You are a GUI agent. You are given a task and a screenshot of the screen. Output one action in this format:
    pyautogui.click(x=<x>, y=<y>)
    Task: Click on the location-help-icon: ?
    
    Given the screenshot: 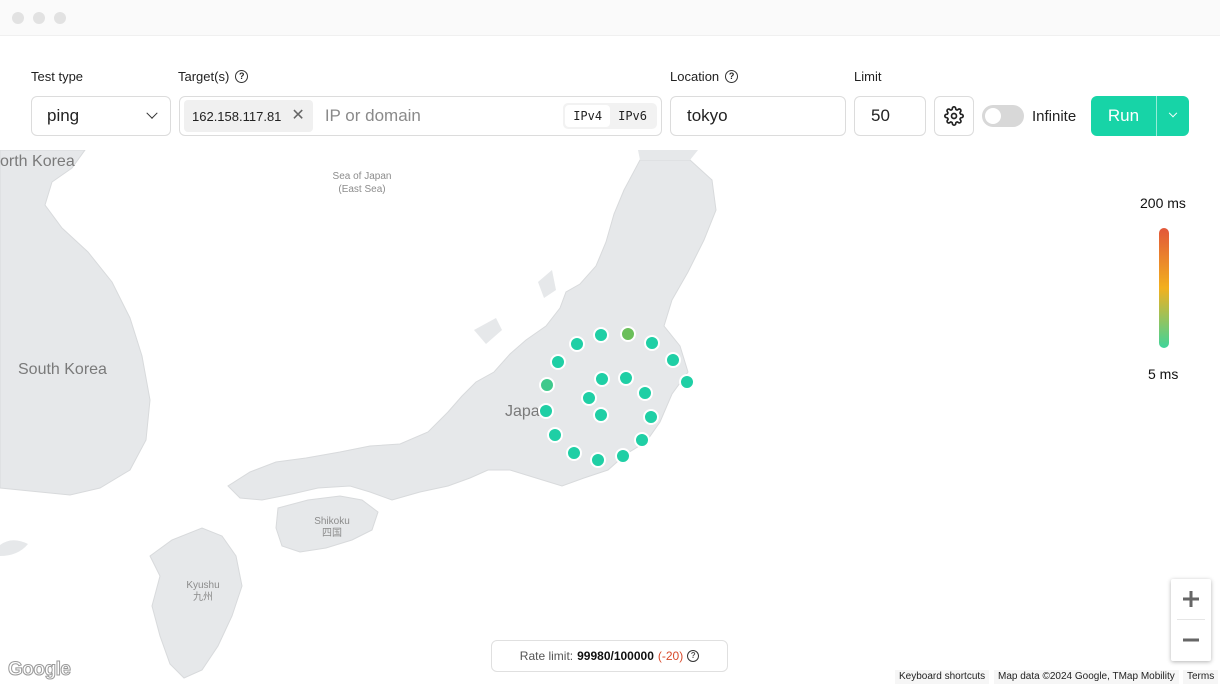 What is the action you would take?
    pyautogui.click(x=732, y=76)
    